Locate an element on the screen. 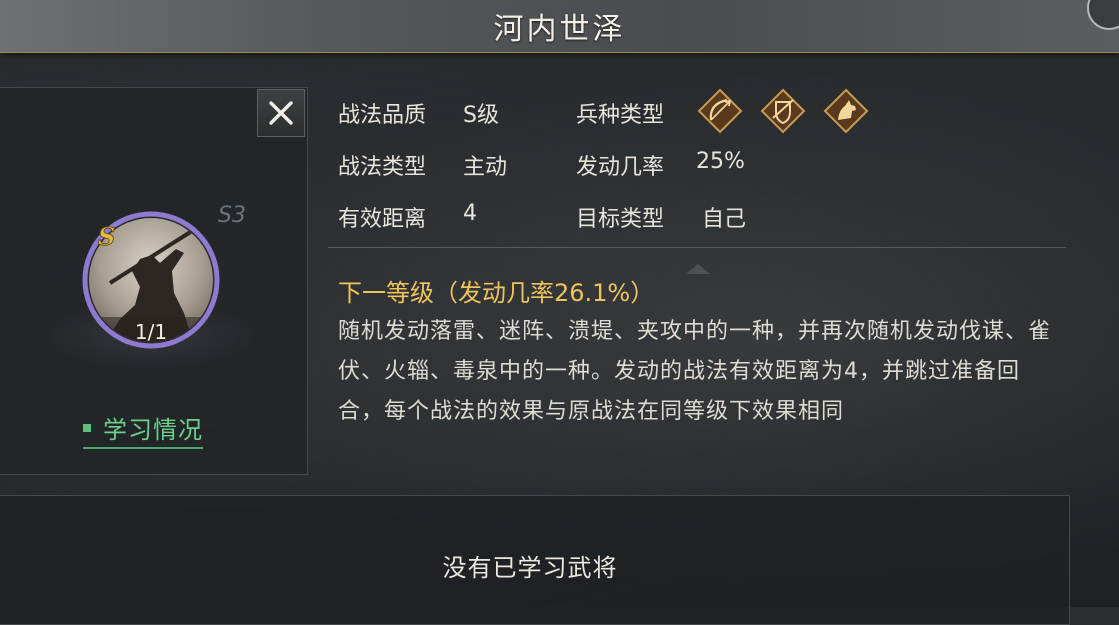  target-label: 目标类型 is located at coordinates (620, 219).